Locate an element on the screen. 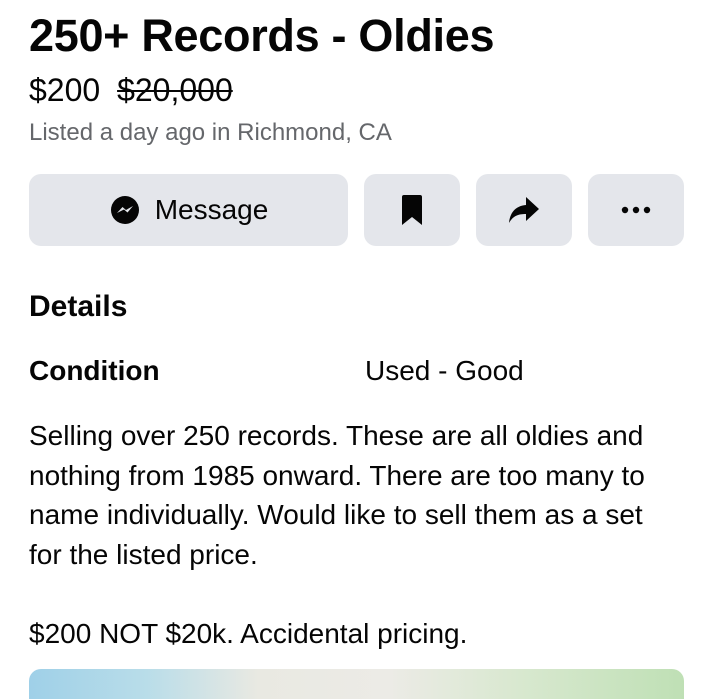 The height and width of the screenshot is (699, 708). save-button is located at coordinates (412, 210).